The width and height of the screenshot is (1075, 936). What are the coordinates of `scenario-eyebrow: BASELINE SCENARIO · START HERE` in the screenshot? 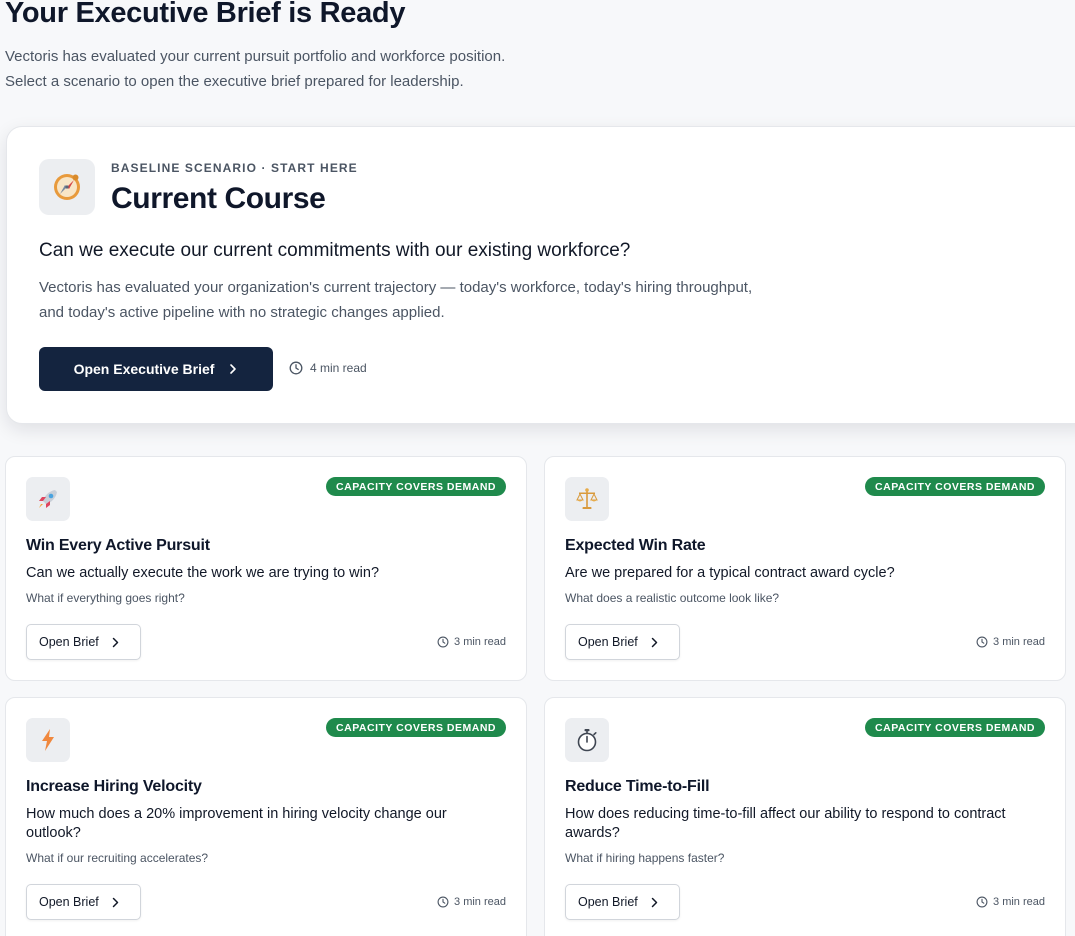 It's located at (234, 168).